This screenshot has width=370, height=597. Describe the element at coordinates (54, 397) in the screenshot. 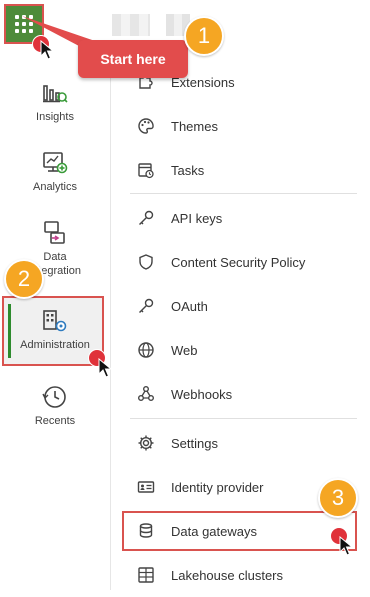

I see `recents-icon` at that location.